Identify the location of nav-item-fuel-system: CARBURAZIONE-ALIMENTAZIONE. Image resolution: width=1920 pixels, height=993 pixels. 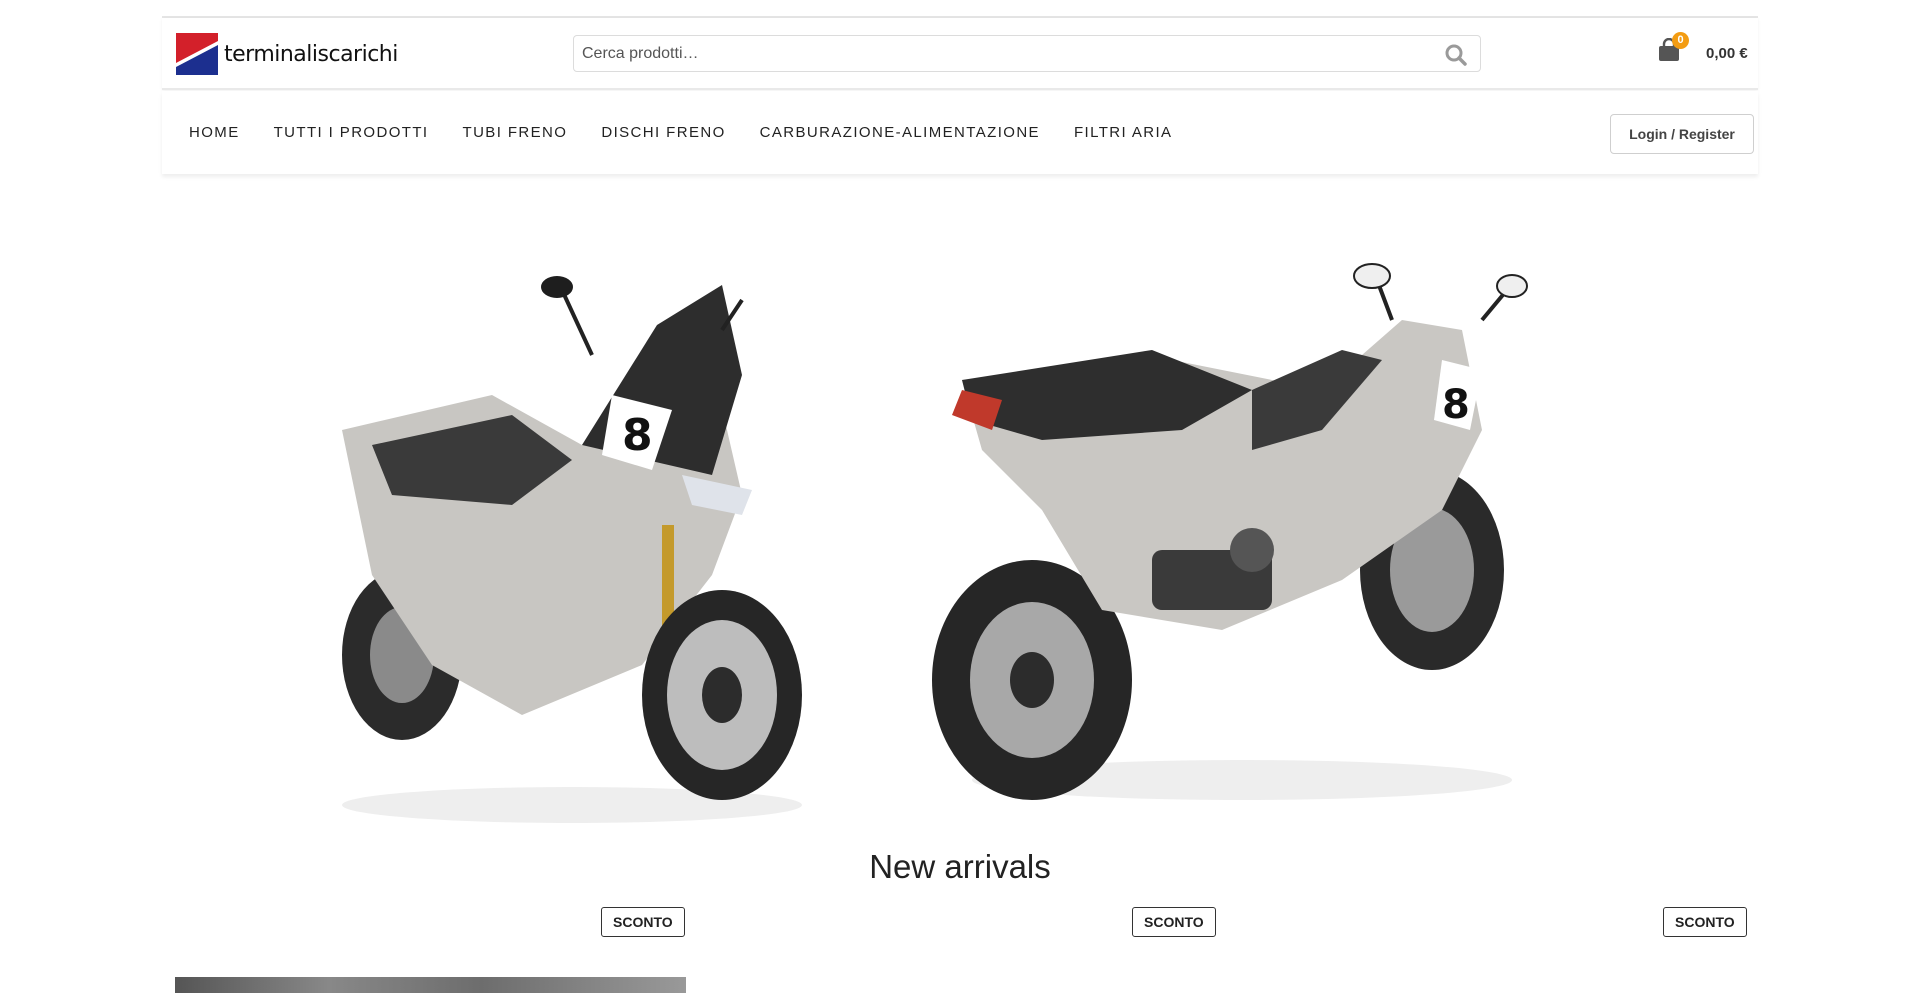
(900, 132).